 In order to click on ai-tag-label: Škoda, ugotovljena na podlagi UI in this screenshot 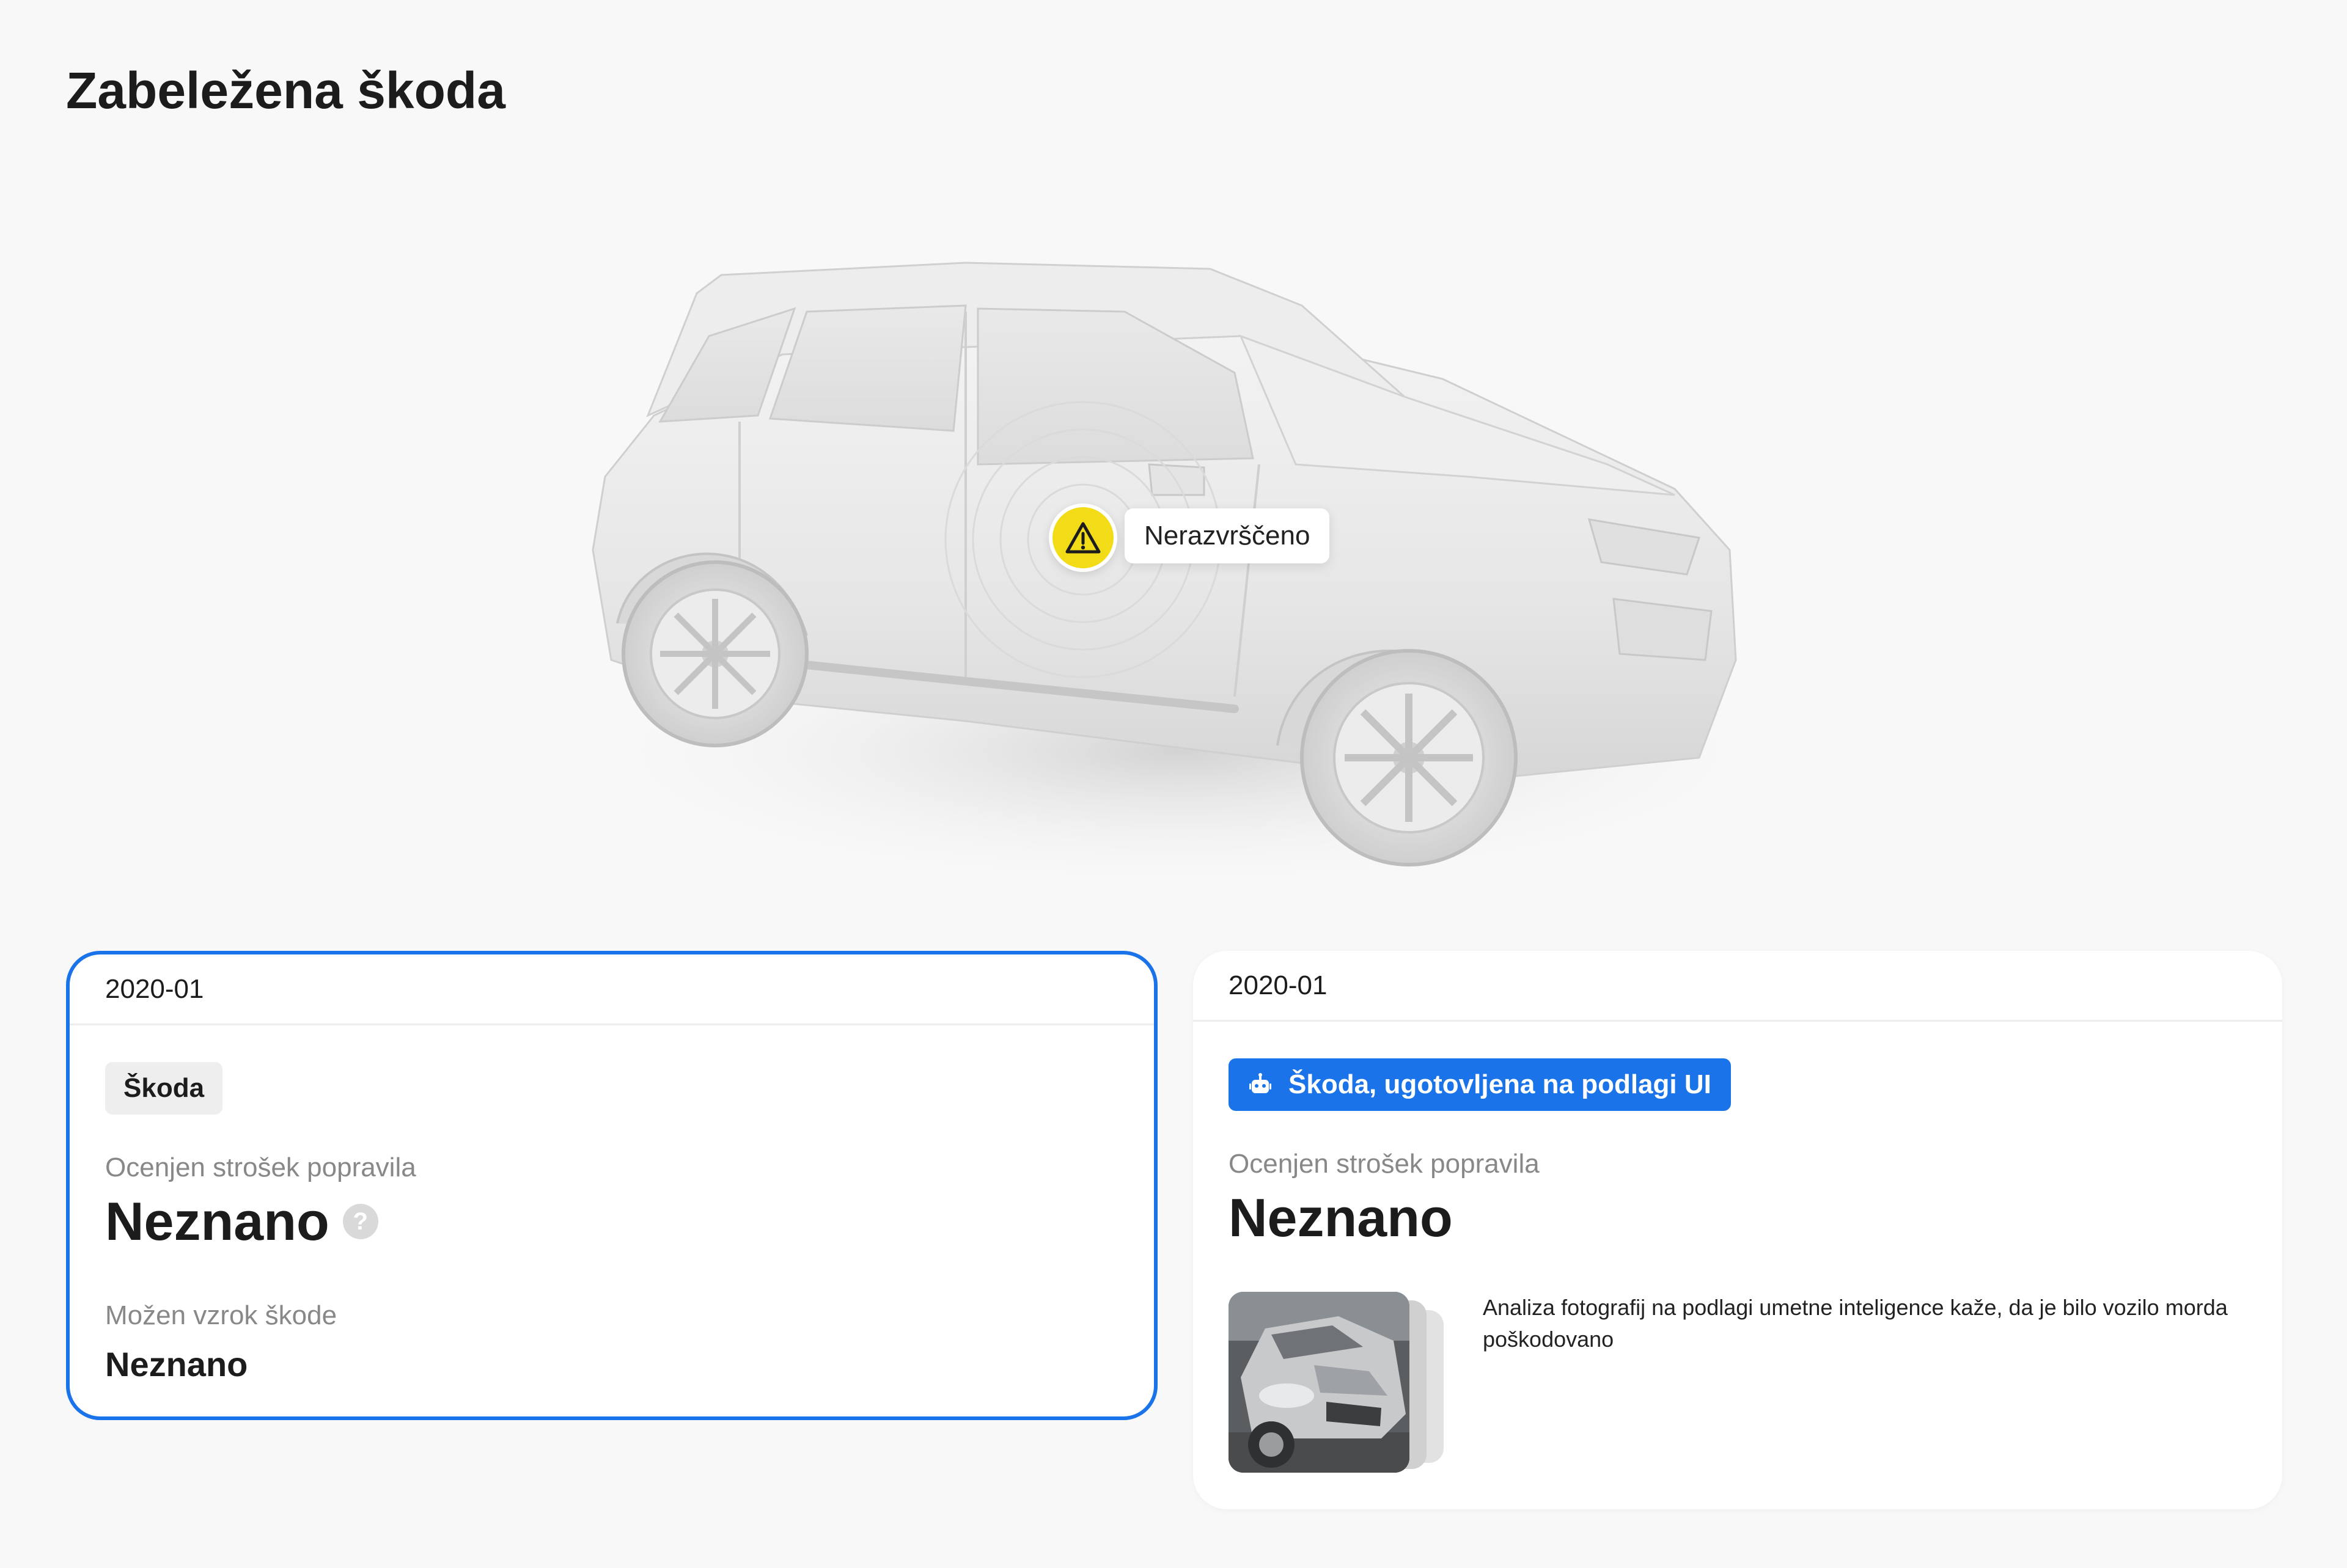, I will do `click(1500, 1084)`.